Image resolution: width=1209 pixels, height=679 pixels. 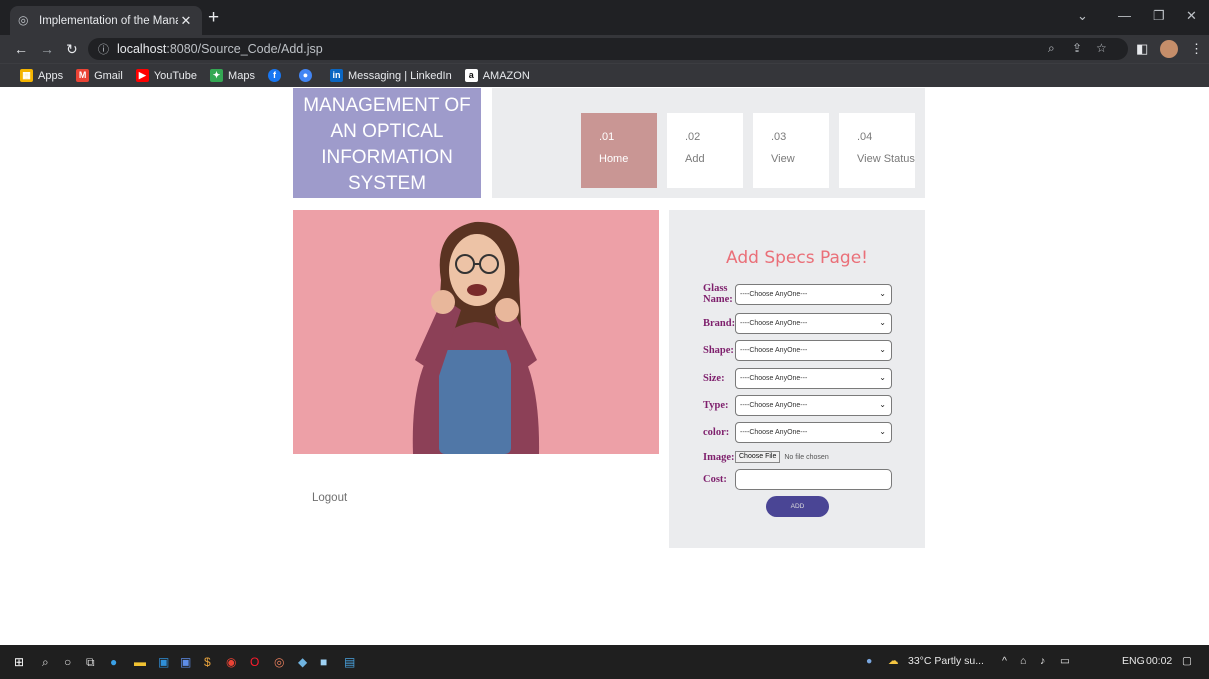 What do you see at coordinates (305, 75) in the screenshot?
I see `chrome-icon: ●` at bounding box center [305, 75].